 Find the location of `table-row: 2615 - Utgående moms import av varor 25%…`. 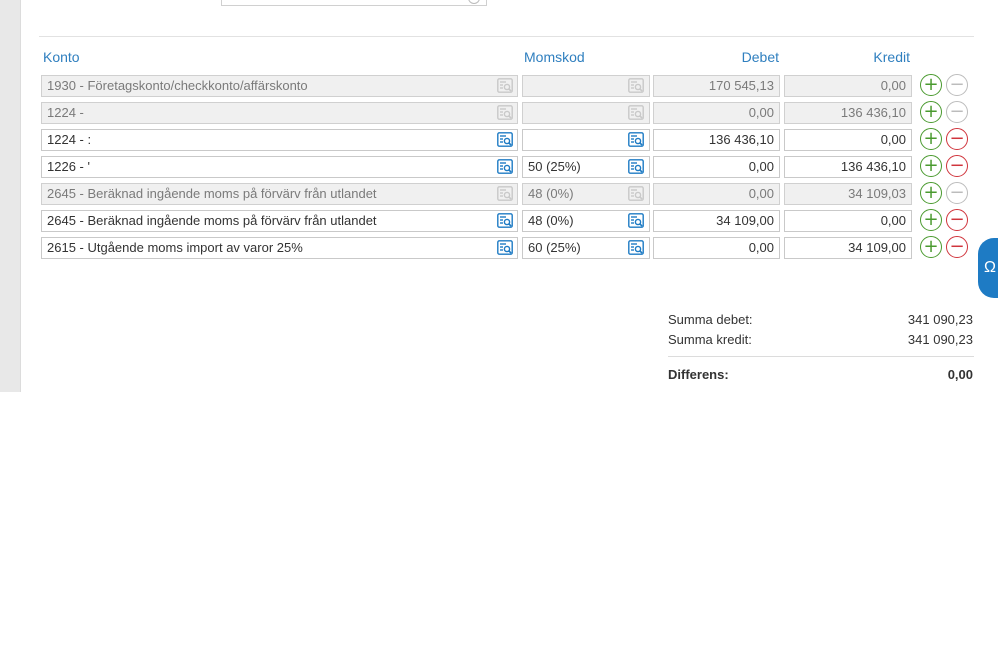

table-row: 2615 - Utgående moms import av varor 25%… is located at coordinates (506, 248).